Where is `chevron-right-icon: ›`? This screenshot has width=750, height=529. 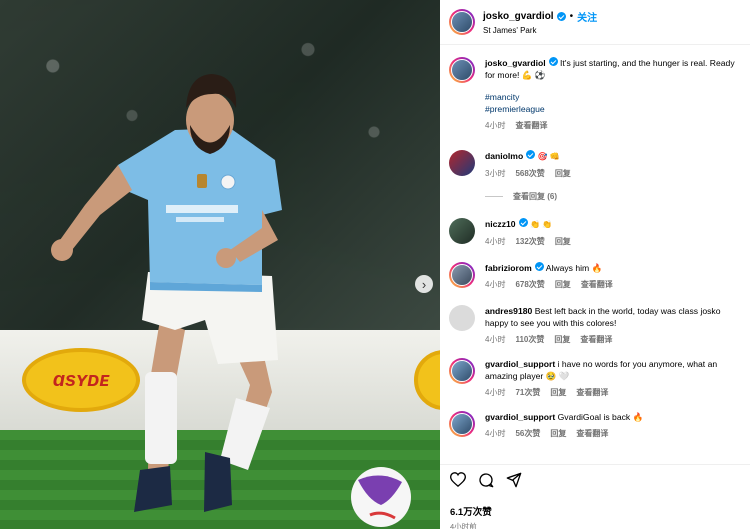
chevron-right-icon: › is located at coordinates (424, 284).